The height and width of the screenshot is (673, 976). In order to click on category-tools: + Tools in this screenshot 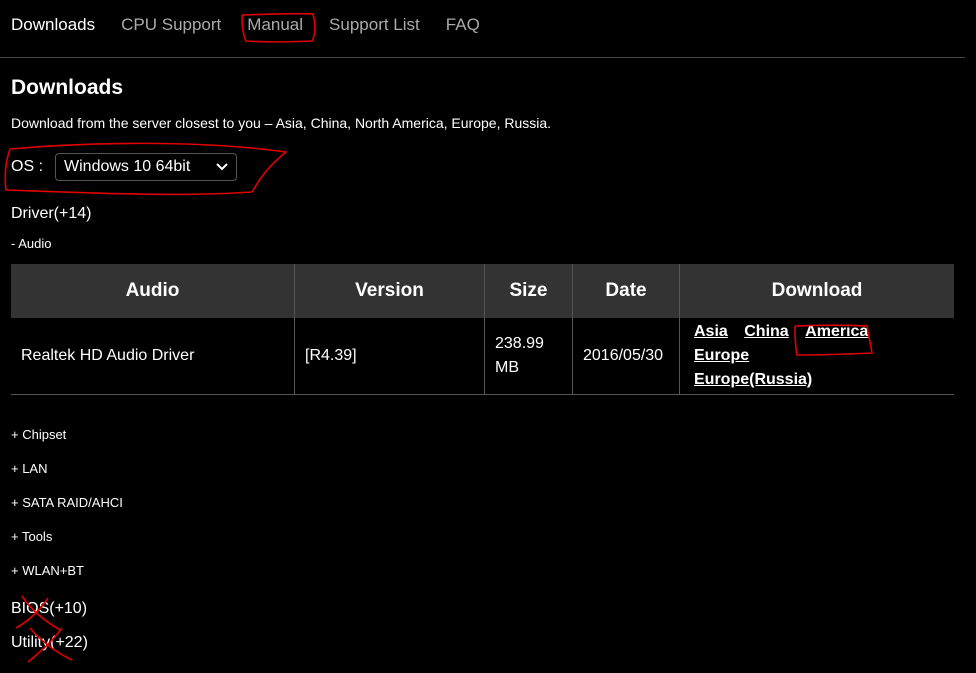, I will do `click(67, 546)`.